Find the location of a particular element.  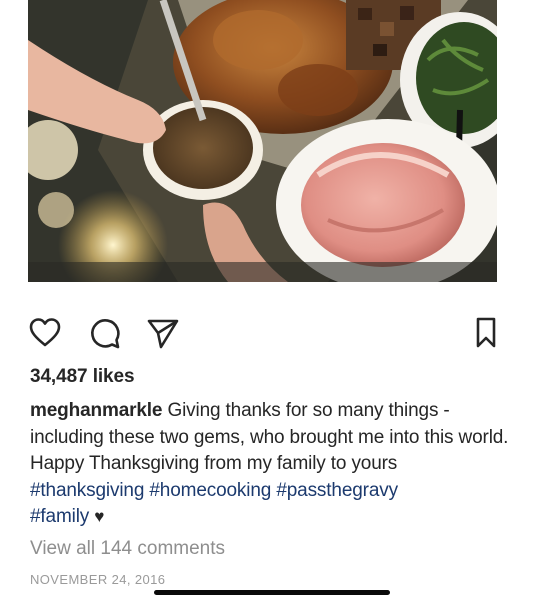

hashtag-thanksgiving: #thanksgiving is located at coordinates (87, 490).